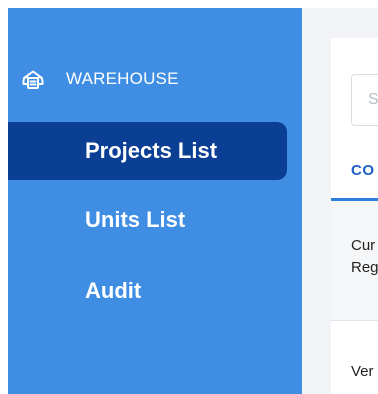 This screenshot has width=378, height=394. I want to click on content-card: S CO Cur Reg Ver, so click(354, 216).